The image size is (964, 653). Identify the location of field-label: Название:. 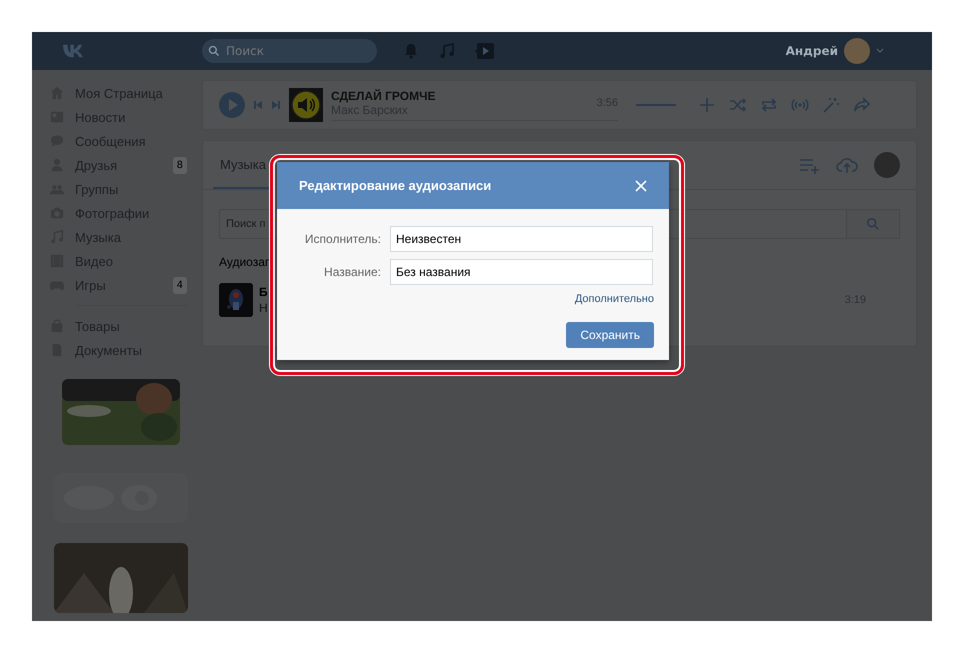
(352, 272).